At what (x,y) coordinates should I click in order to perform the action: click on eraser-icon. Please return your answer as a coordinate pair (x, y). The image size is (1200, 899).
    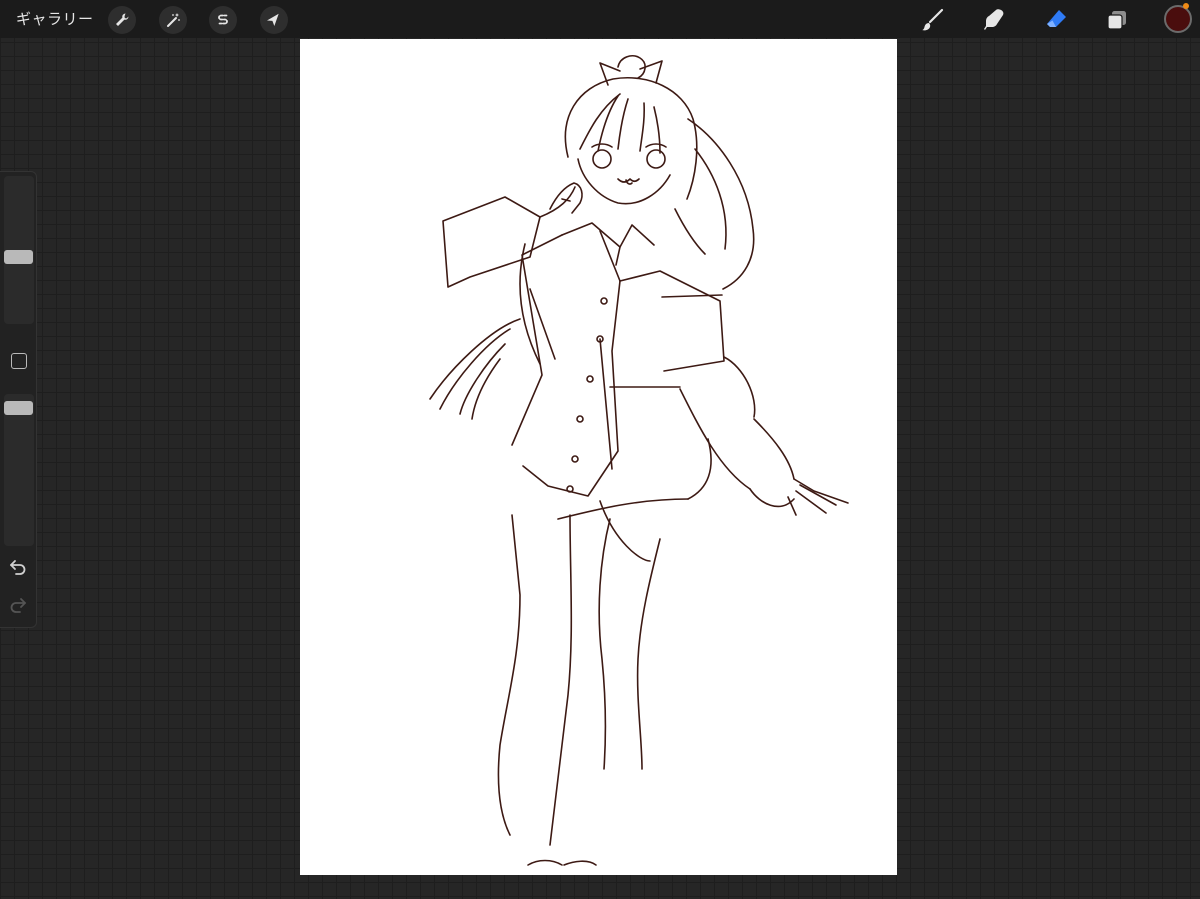
    Looking at the image, I should click on (1056, 18).